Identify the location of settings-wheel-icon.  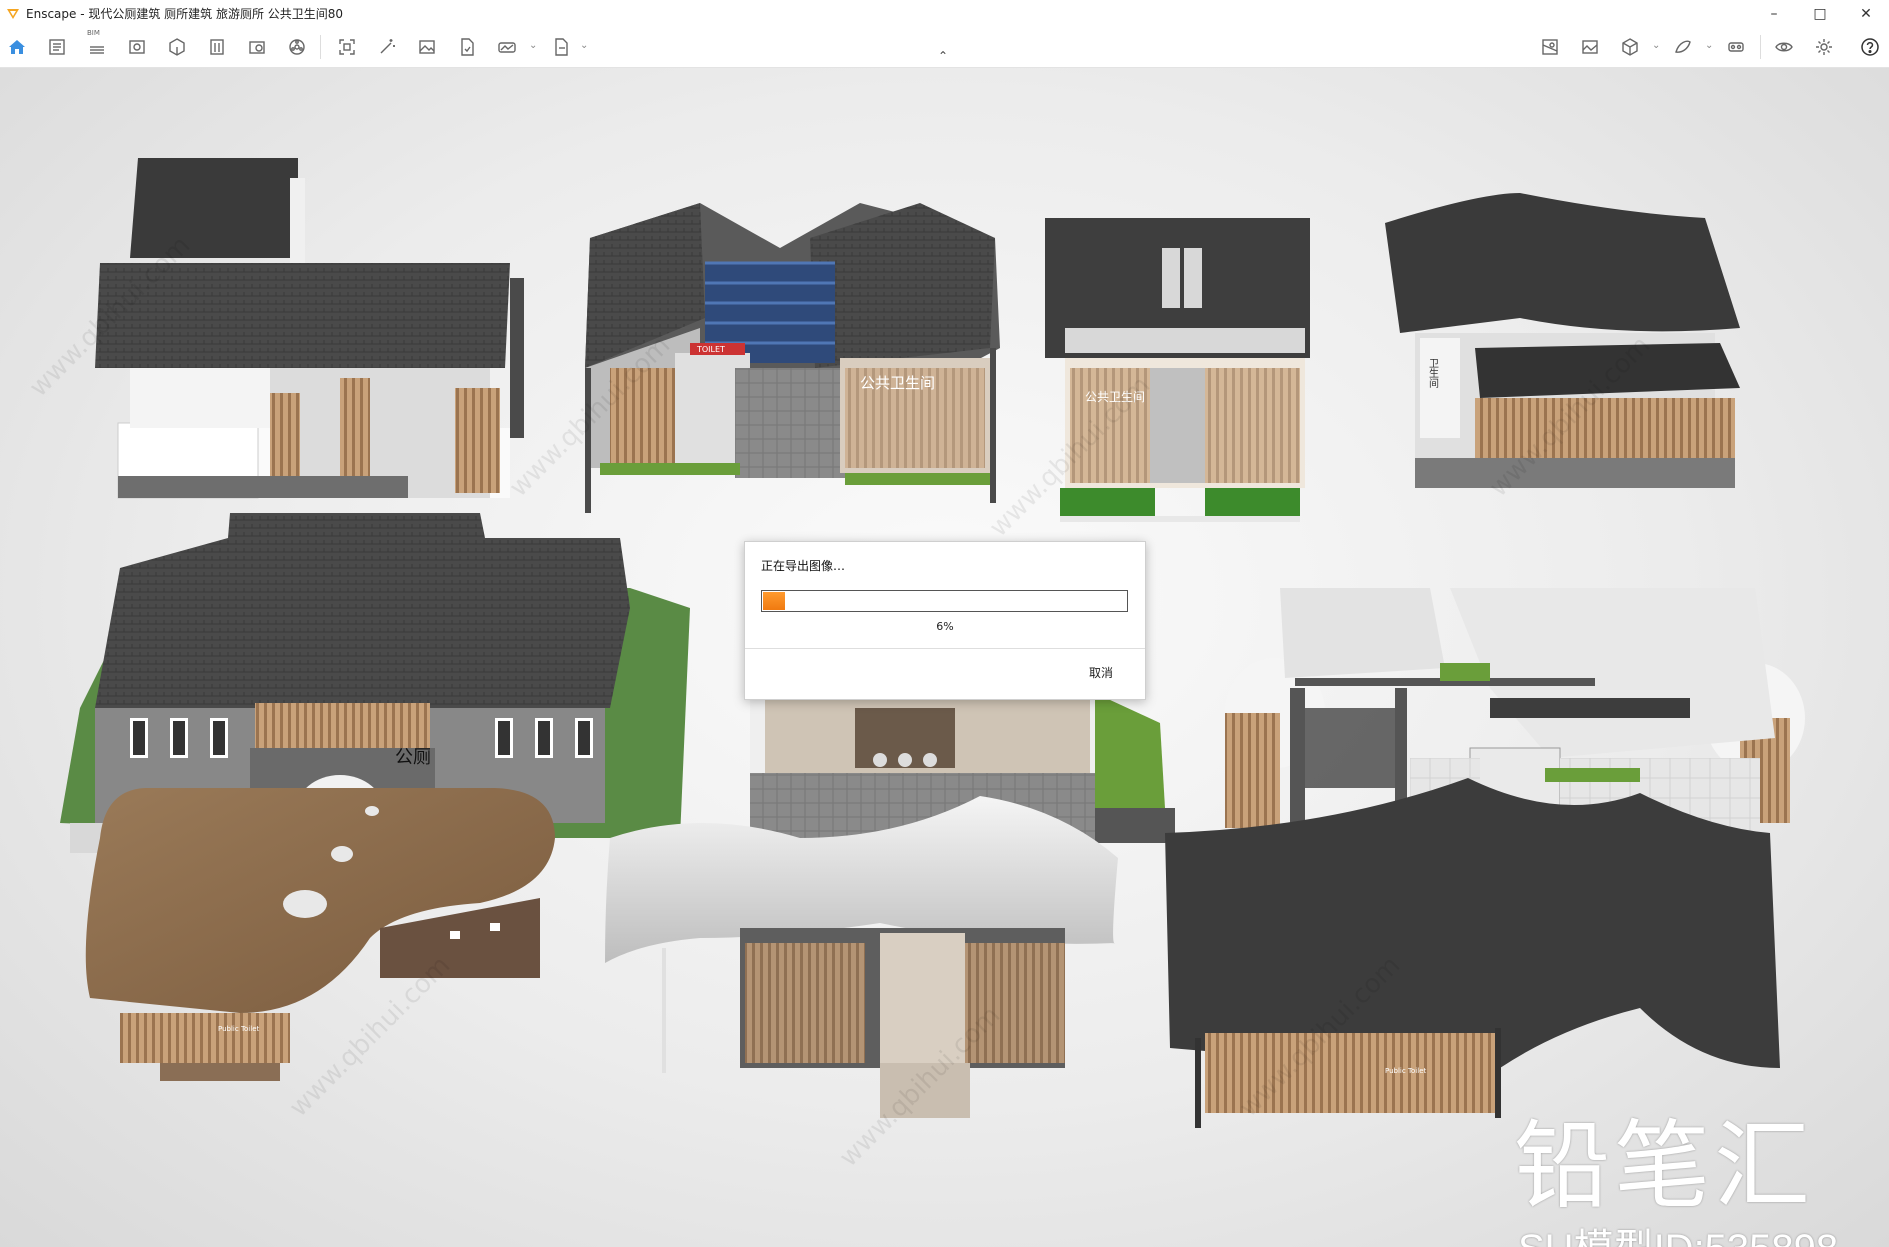
(297, 47).